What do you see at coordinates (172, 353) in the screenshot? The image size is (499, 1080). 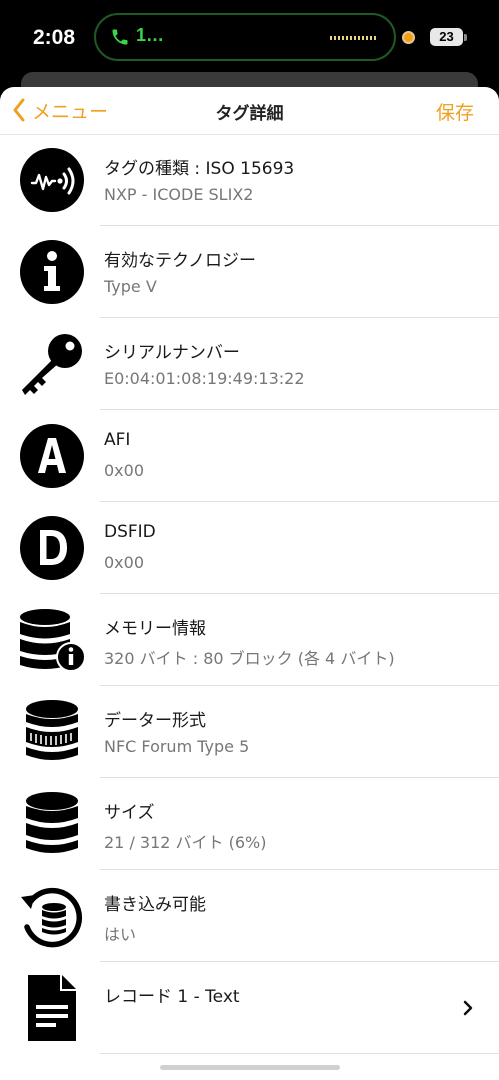 I see `row-title: シリアルナンバー` at bounding box center [172, 353].